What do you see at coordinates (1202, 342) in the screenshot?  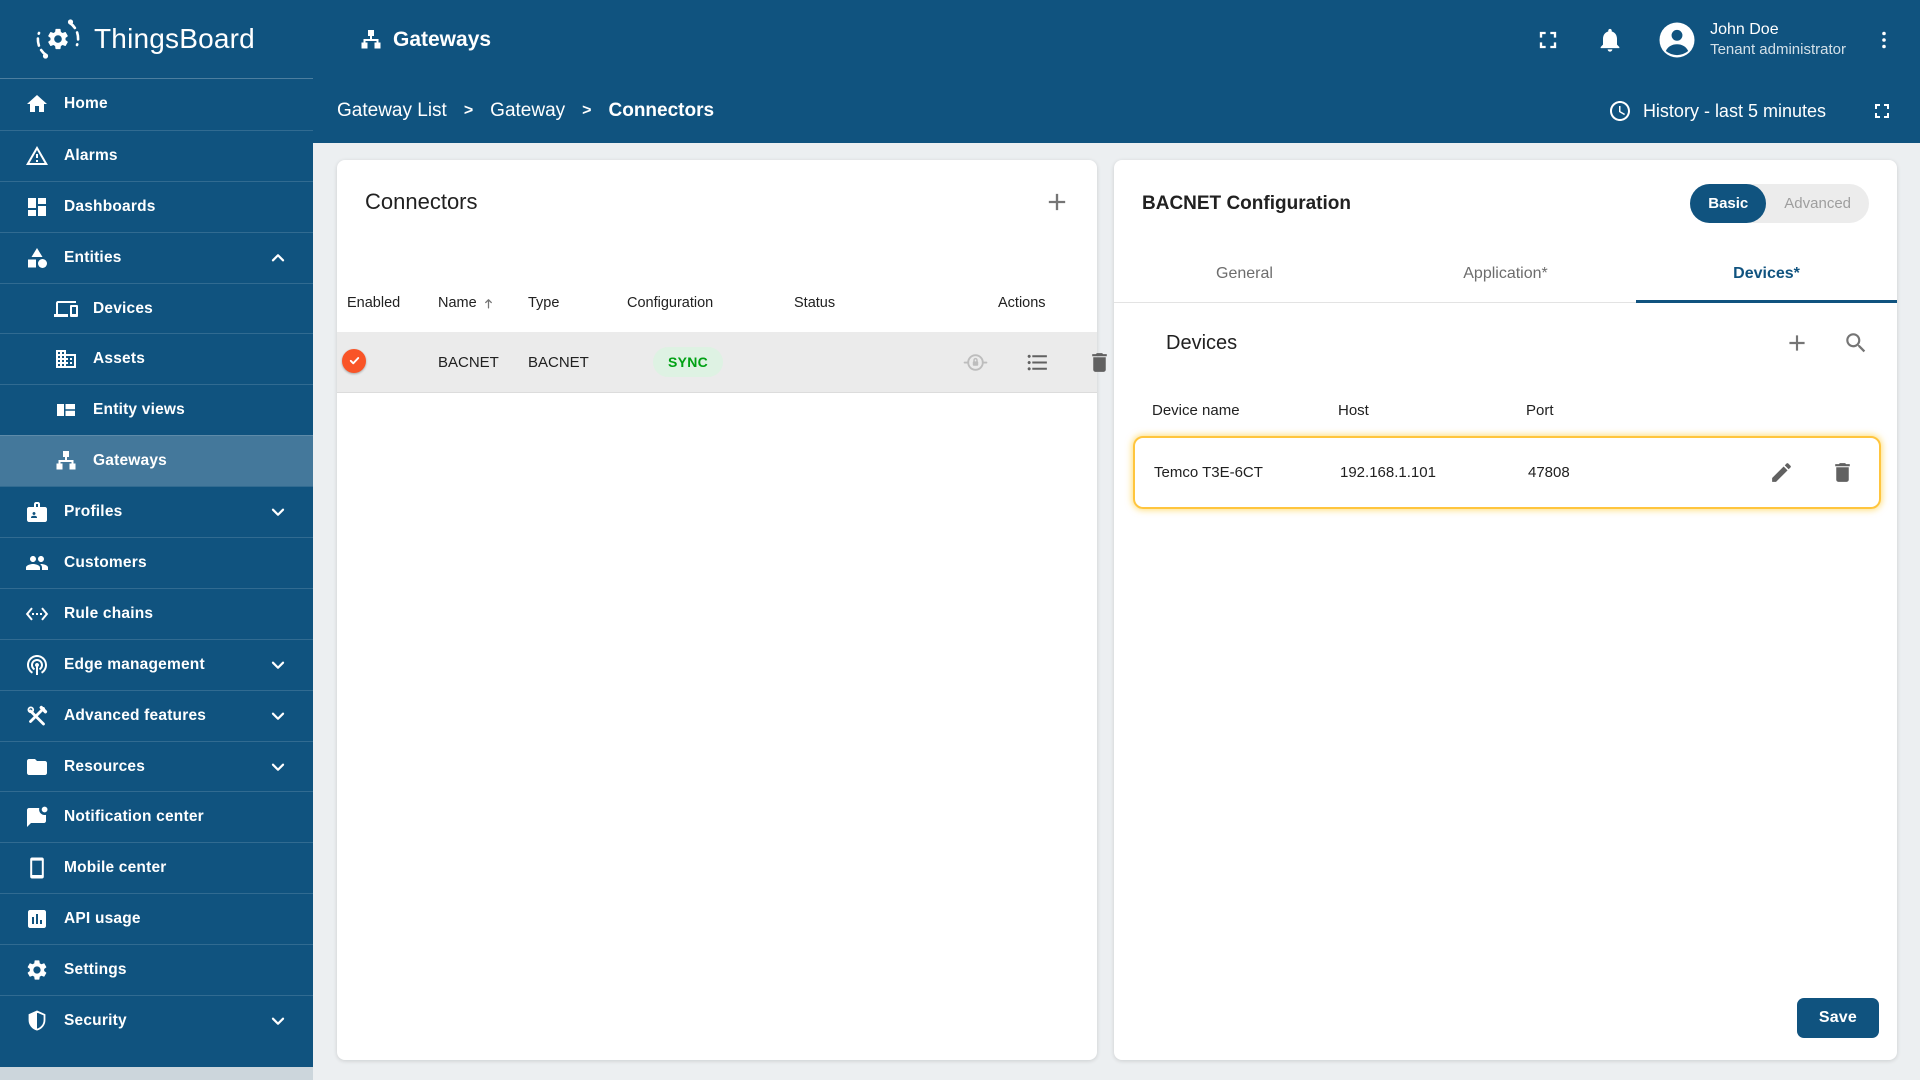 I see `devices-section-title: Devices` at bounding box center [1202, 342].